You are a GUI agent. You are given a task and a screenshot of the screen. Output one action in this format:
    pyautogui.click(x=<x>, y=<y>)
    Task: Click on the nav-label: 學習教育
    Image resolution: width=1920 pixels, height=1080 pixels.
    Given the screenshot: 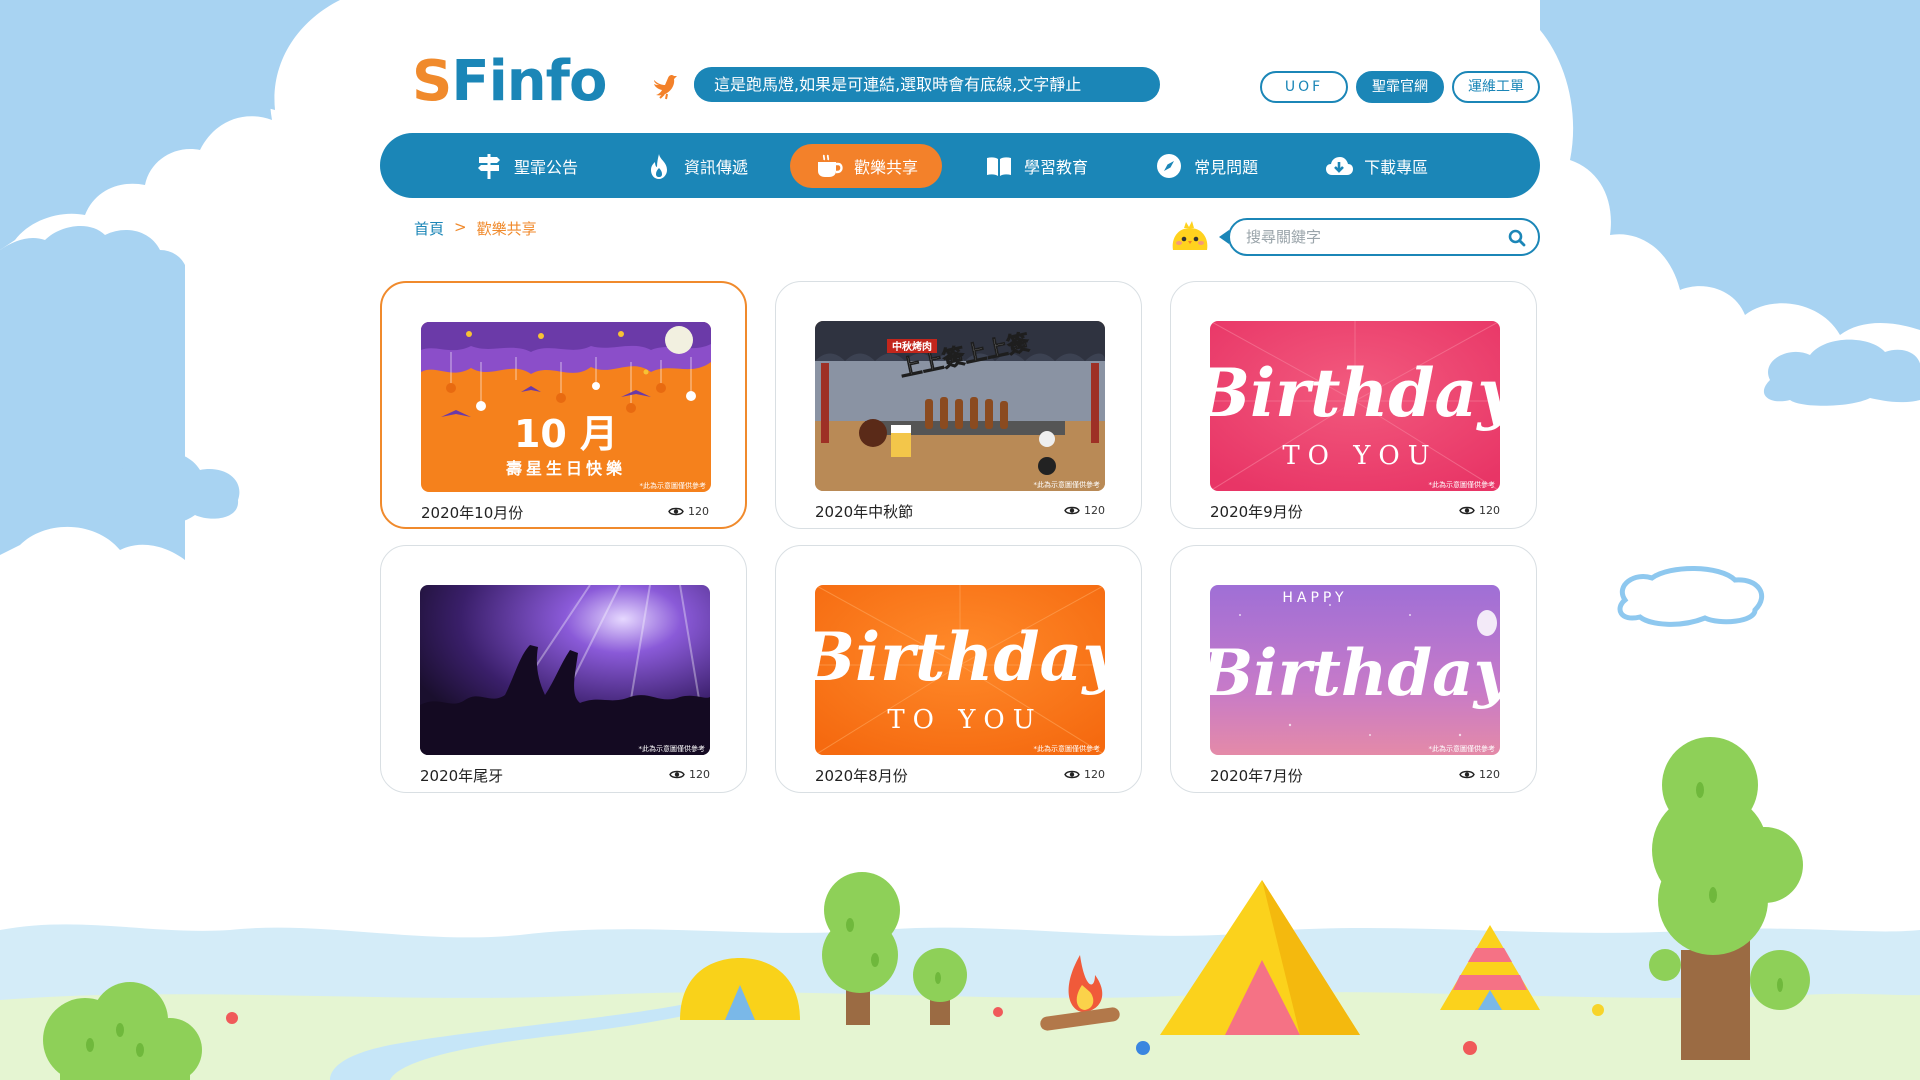 What is the action you would take?
    pyautogui.click(x=1056, y=167)
    